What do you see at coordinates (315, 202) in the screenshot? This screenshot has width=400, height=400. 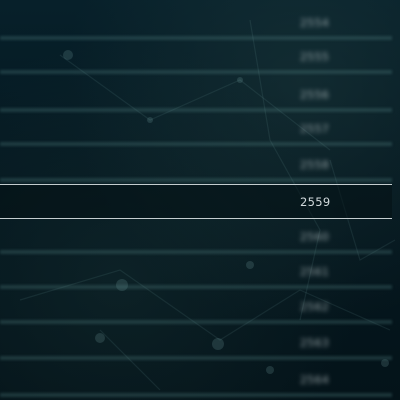 I see `selected-year-value: 2559` at bounding box center [315, 202].